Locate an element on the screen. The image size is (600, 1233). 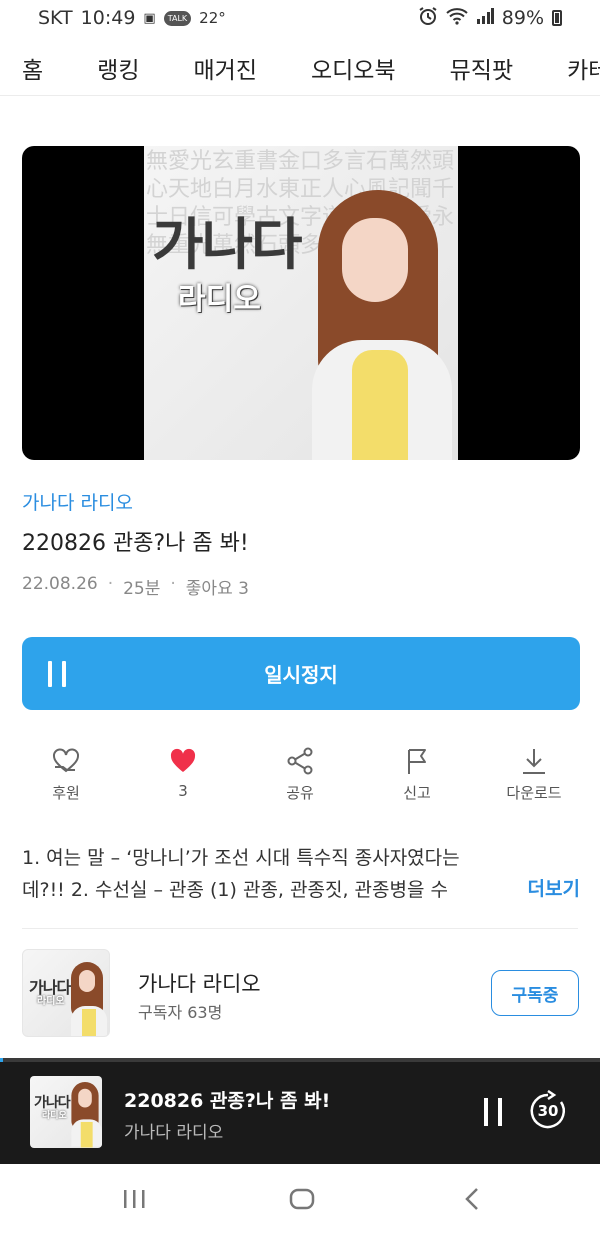
tab-magazine: 매거진 is located at coordinates (225, 68).